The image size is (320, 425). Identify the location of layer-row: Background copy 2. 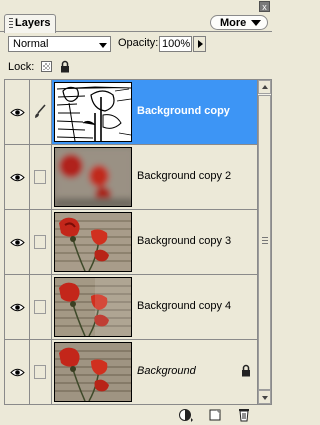
(131, 177).